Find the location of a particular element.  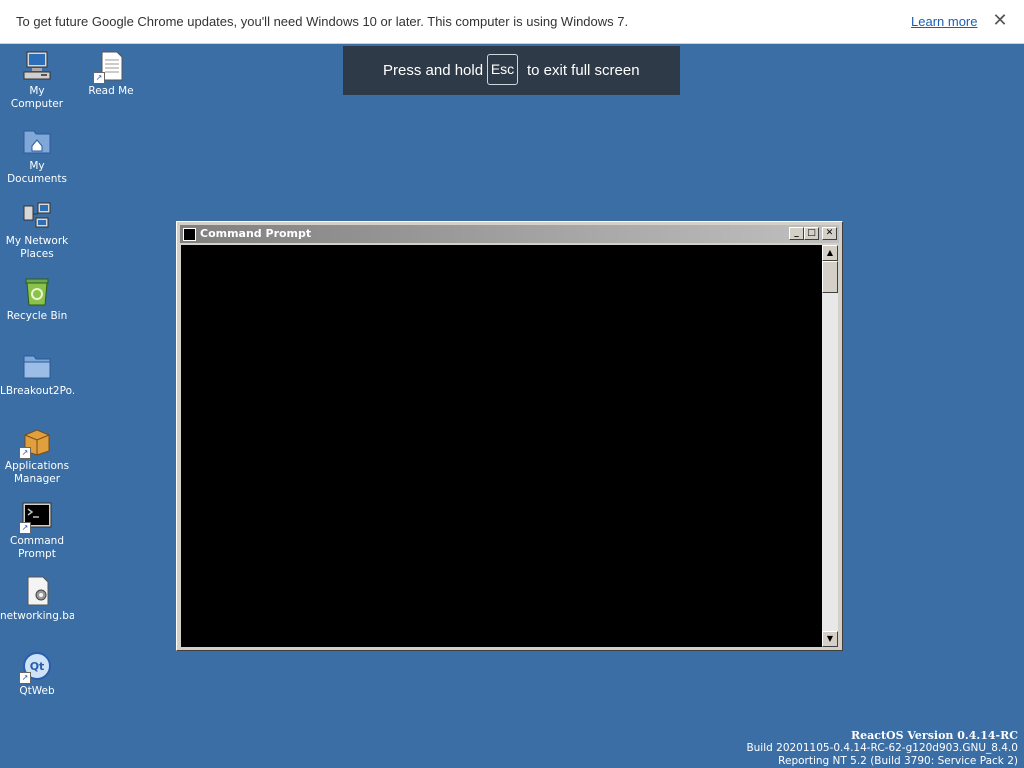

desktop-icon-read-me: ↗ Read Me is located at coordinates (111, 74).